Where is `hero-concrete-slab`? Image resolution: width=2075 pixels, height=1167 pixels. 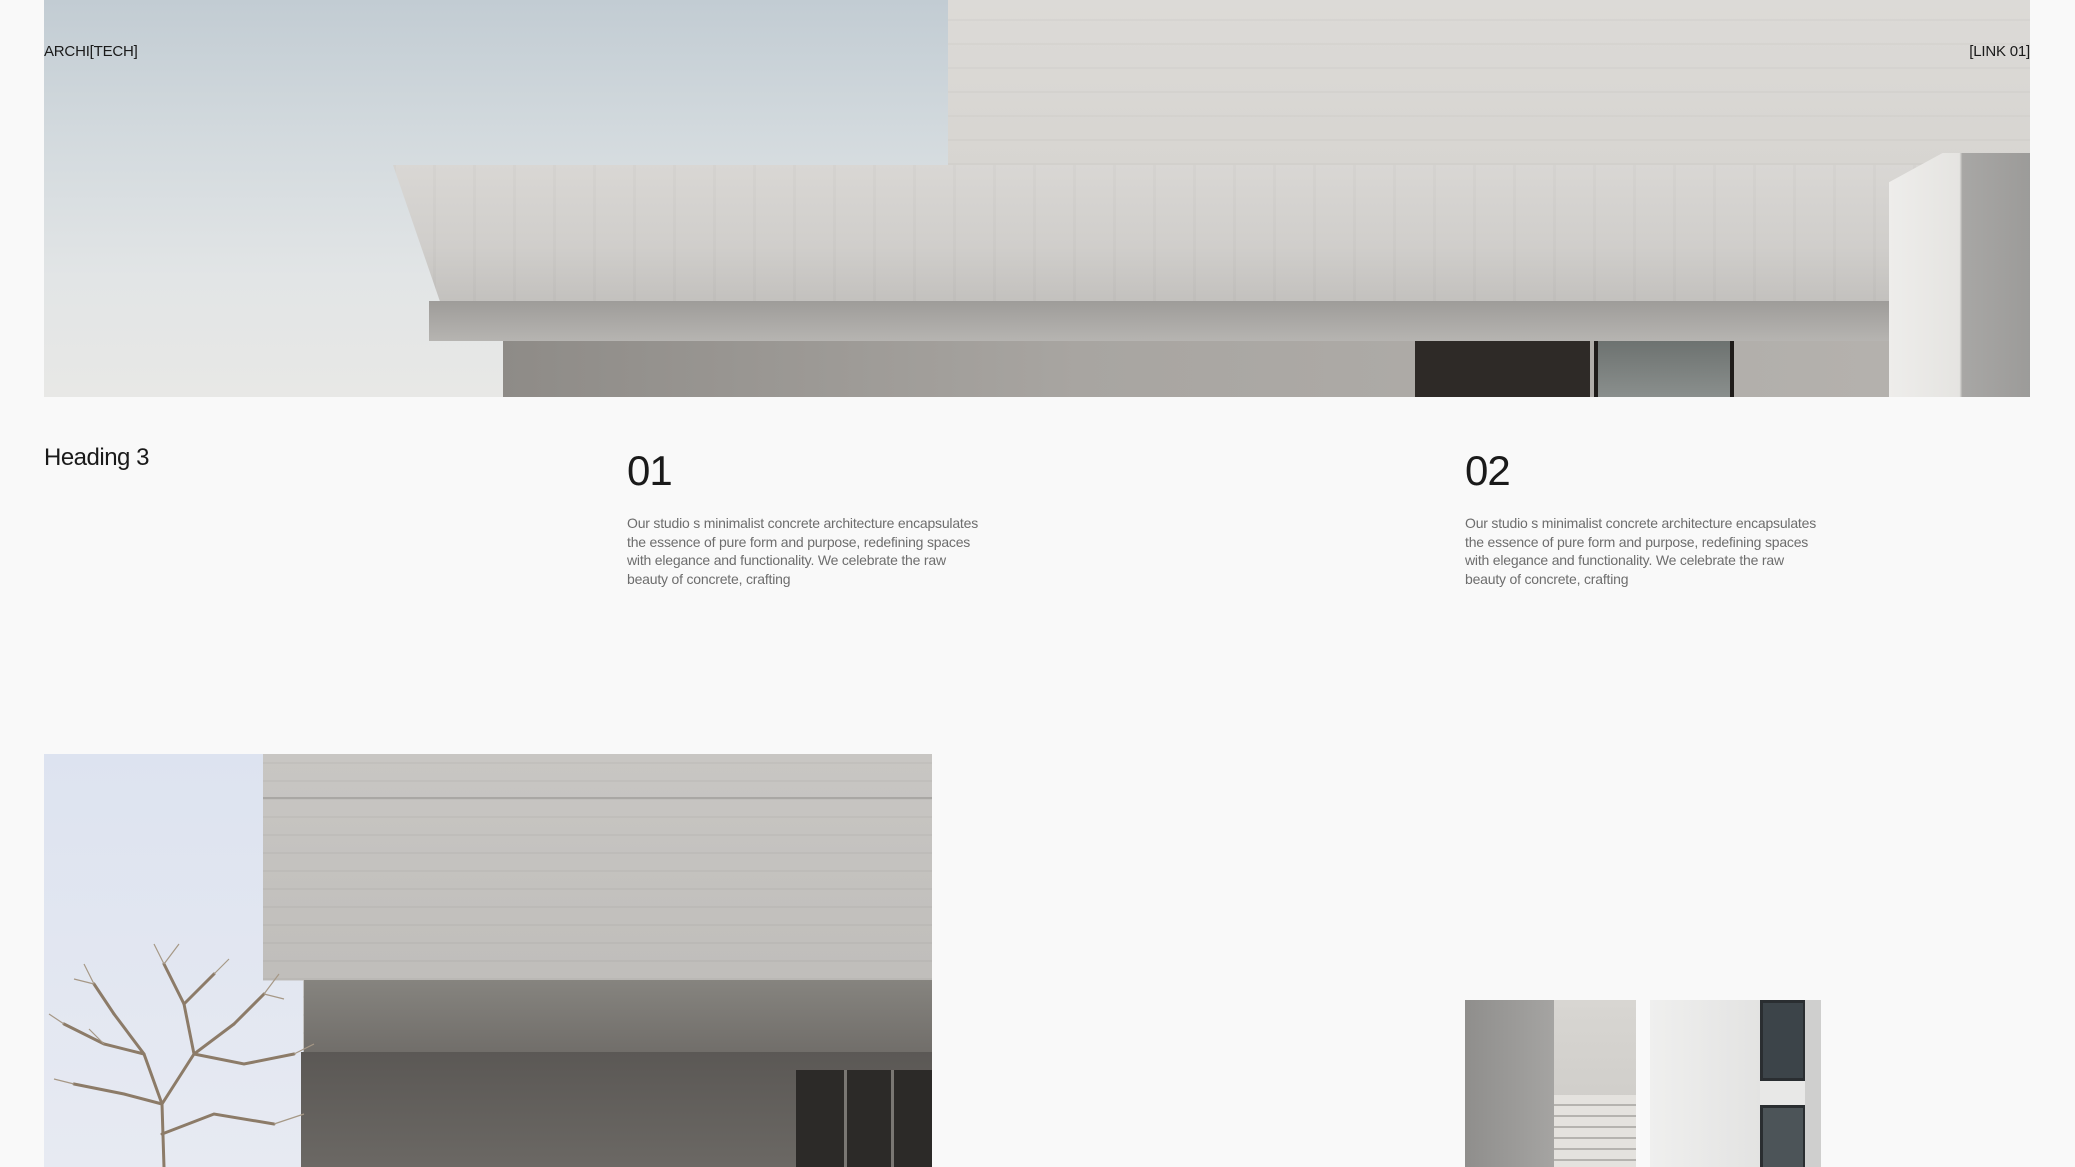 hero-concrete-slab is located at coordinates (1173, 233).